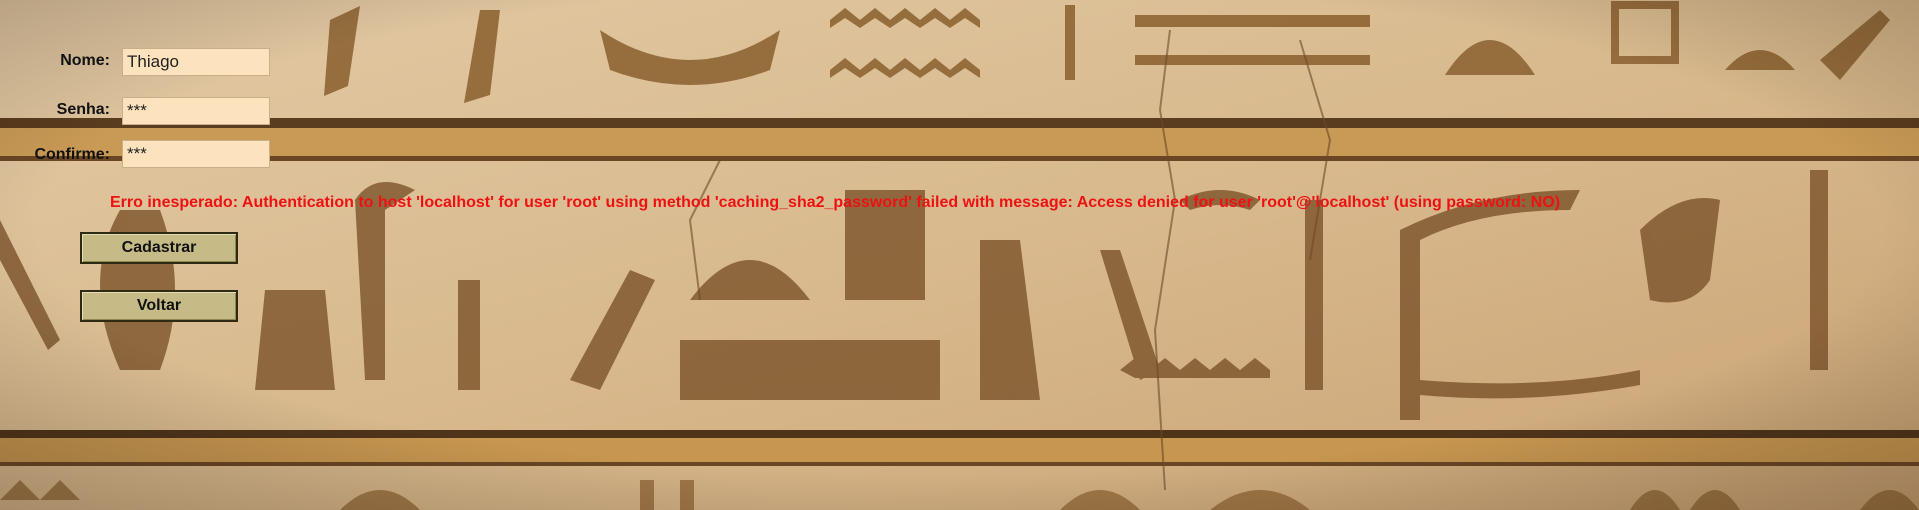 This screenshot has height=510, width=1919. What do you see at coordinates (196, 111) in the screenshot?
I see `senha-field` at bounding box center [196, 111].